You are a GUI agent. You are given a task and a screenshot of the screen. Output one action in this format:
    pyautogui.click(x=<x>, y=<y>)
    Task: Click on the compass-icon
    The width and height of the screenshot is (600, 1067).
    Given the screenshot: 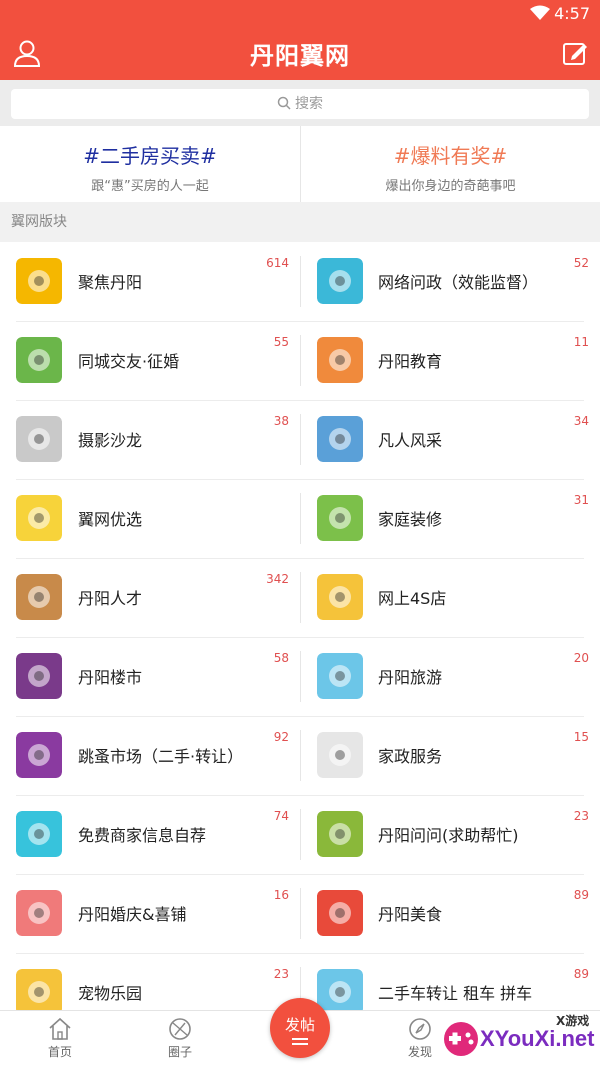 What is the action you would take?
    pyautogui.click(x=420, y=1029)
    